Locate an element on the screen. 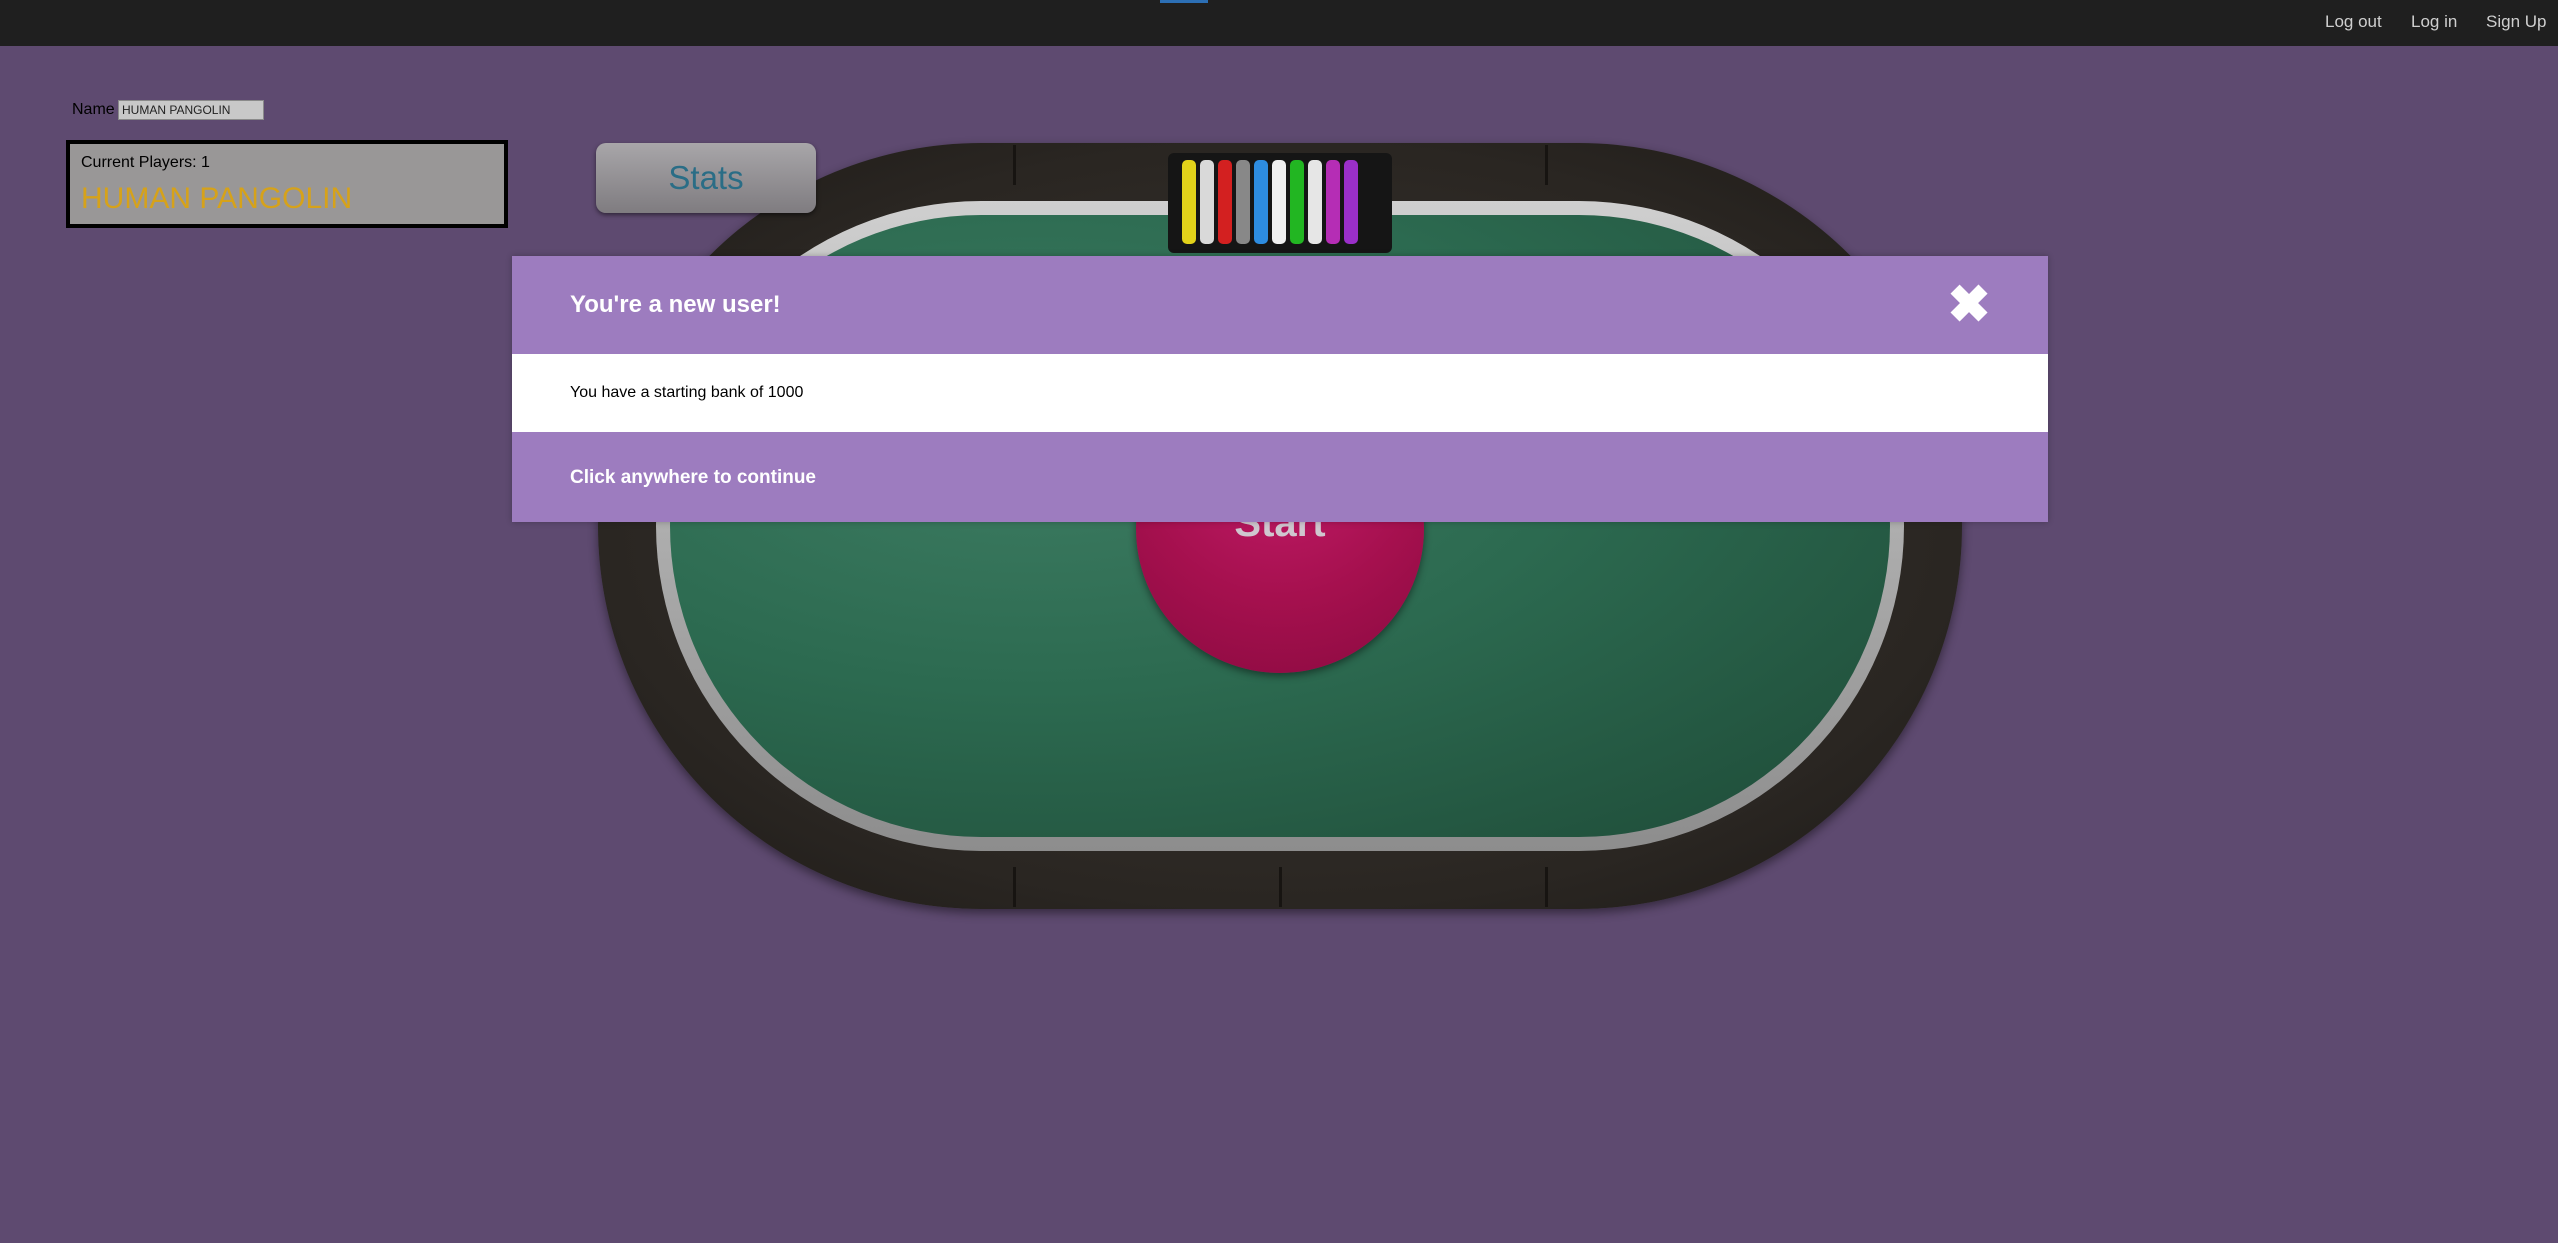  modal-header: You're a new user! ✖ is located at coordinates (1280, 305).